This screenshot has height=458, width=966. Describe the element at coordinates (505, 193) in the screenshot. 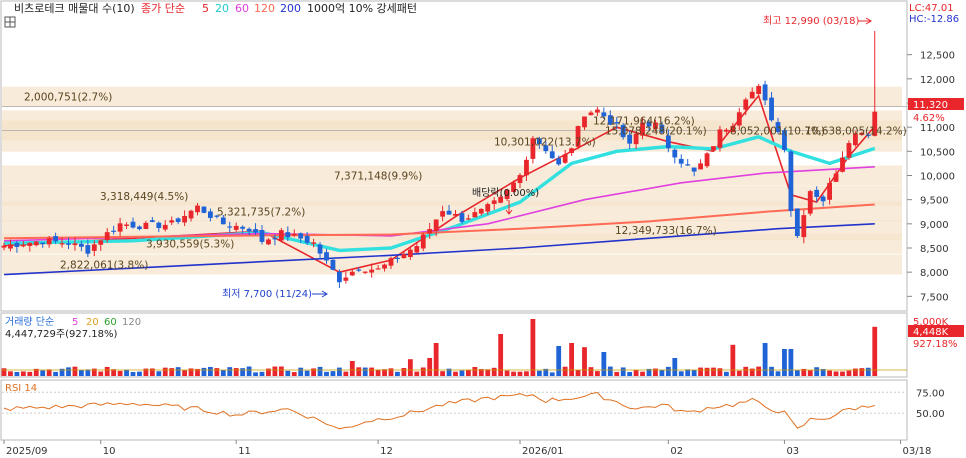

I see `dividend-annotation: 배당락(0.00%)` at that location.